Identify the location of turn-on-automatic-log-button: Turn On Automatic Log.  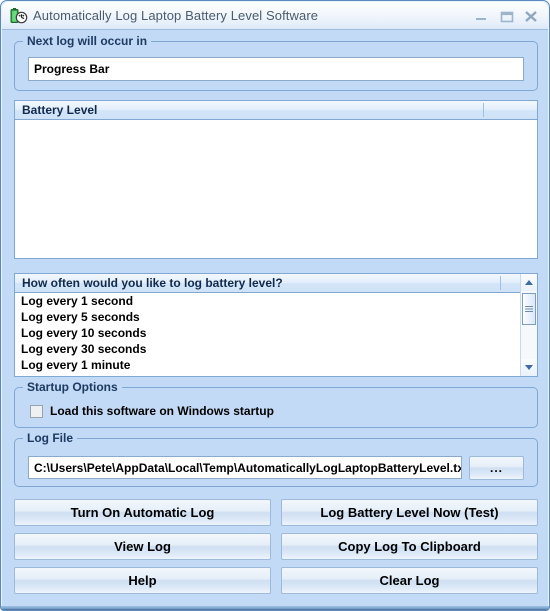
(142, 512).